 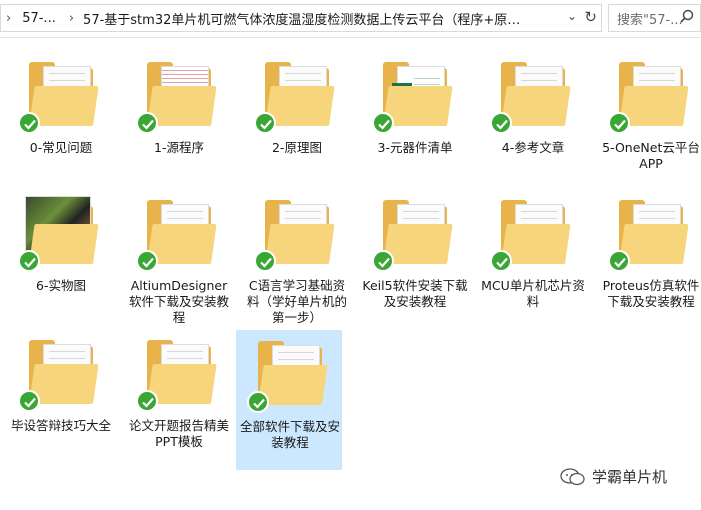 I want to click on watermark-text: 学霸单片机, so click(x=630, y=477).